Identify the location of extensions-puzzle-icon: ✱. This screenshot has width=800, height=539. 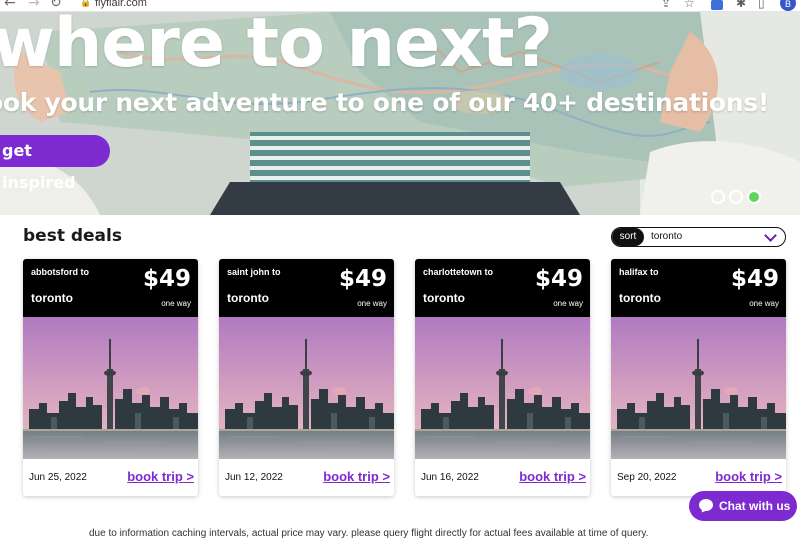
(741, 5).